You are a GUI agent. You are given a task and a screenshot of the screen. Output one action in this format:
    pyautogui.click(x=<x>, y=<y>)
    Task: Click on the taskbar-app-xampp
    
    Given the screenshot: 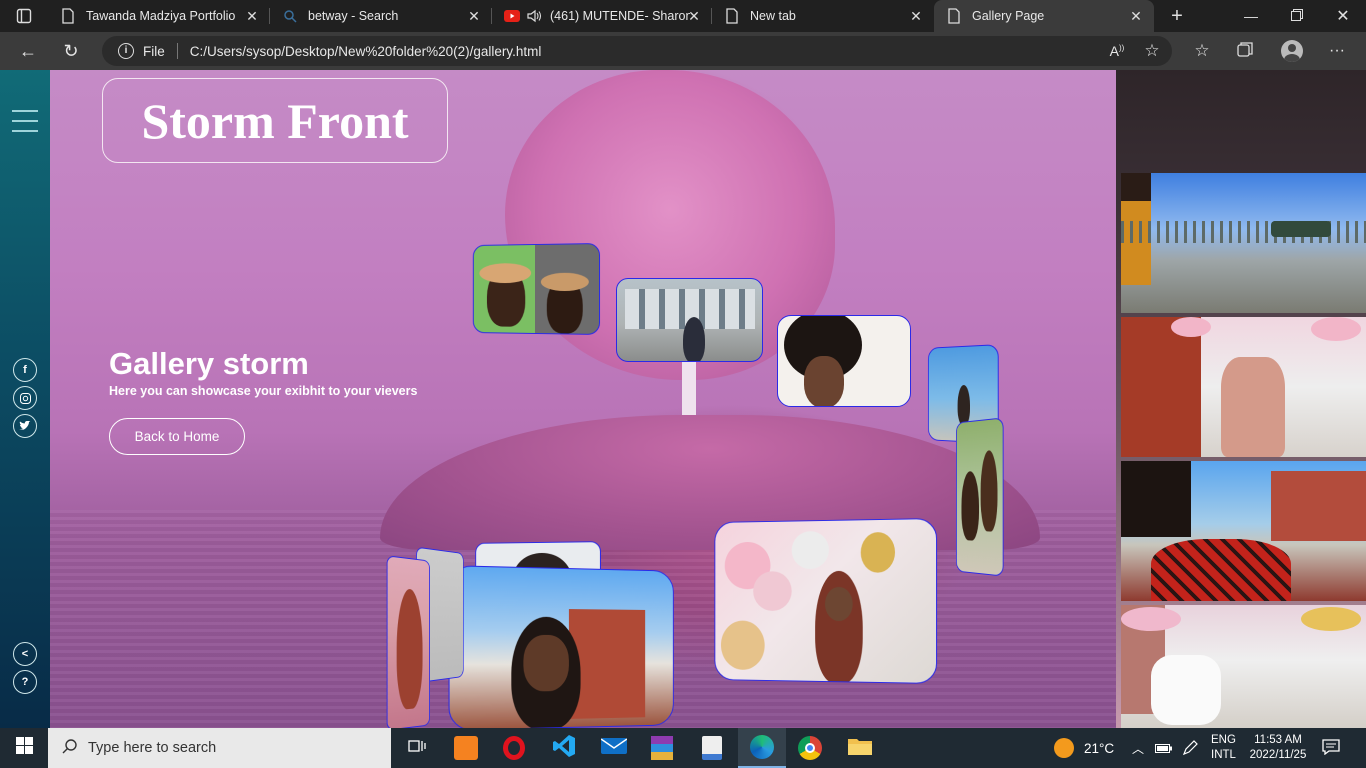 What is the action you would take?
    pyautogui.click(x=466, y=748)
    